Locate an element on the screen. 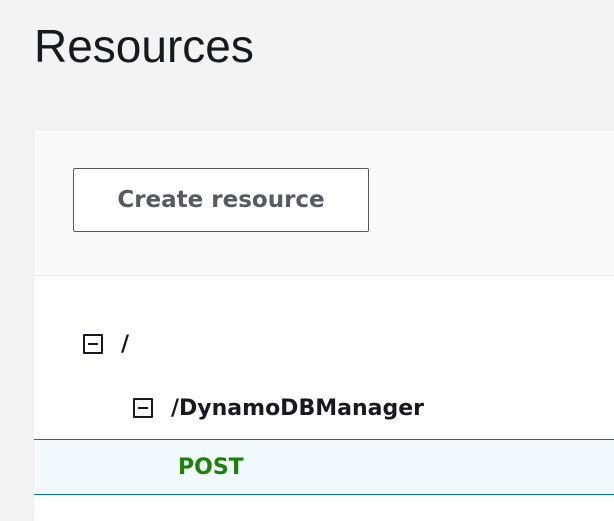 This screenshot has height=521, width=614. page-title: Resources is located at coordinates (144, 46).